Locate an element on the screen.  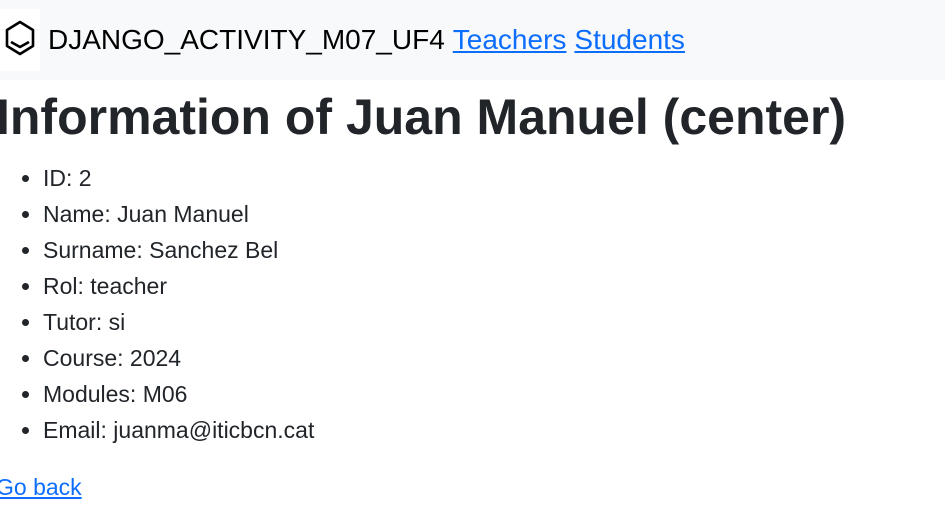
detail-course: Course: 2024 is located at coordinates (178, 358).